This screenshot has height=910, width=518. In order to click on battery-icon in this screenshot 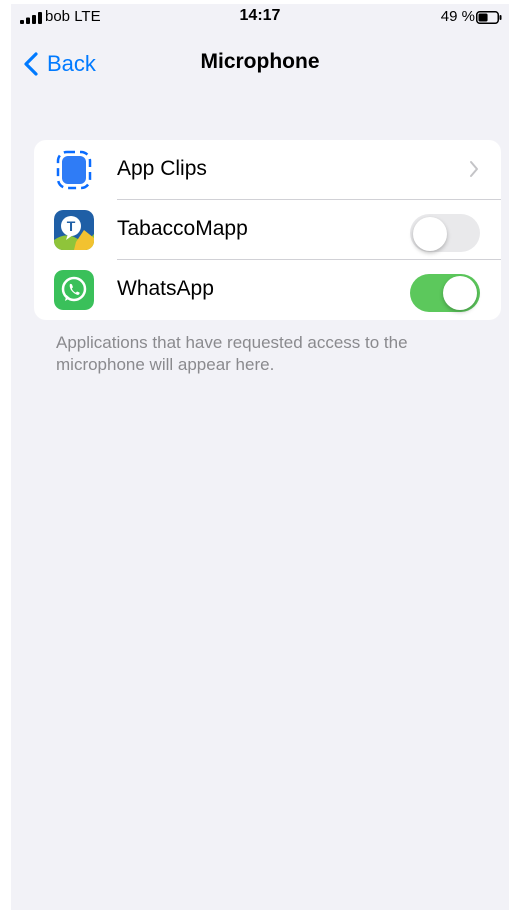, I will do `click(489, 17)`.